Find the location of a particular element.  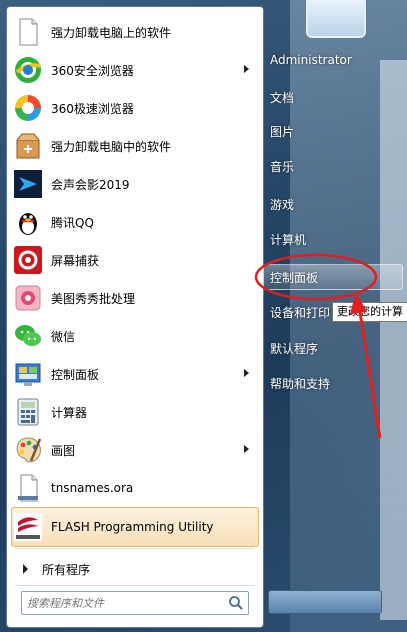

program-item: 会声会影2019 is located at coordinates (135, 184).